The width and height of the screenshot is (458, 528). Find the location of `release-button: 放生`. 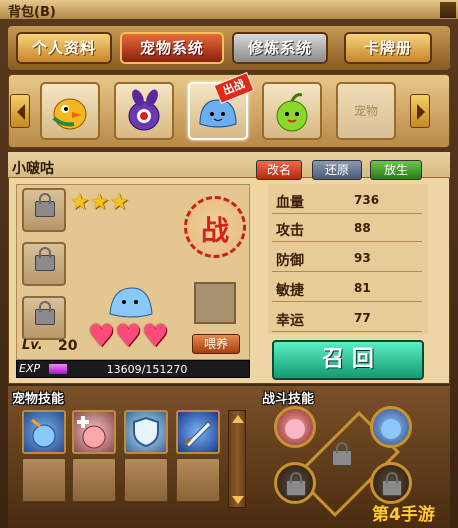

release-button: 放生 is located at coordinates (396, 170).